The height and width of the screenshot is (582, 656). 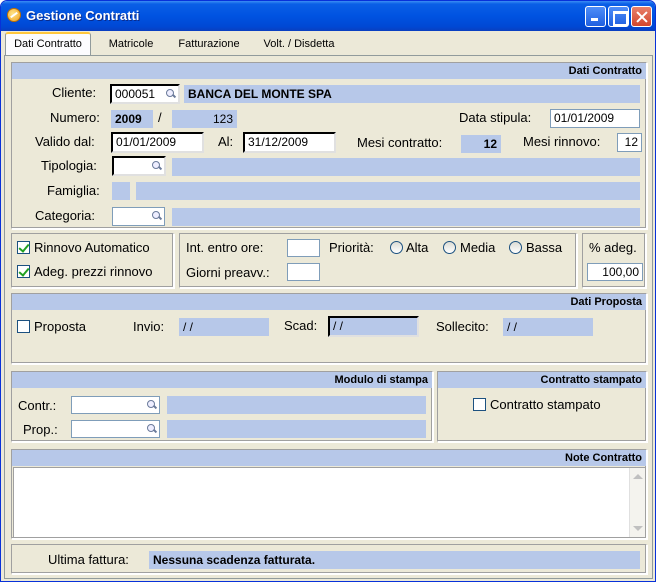 I want to click on adeg-label: % adeg., so click(x=613, y=247).